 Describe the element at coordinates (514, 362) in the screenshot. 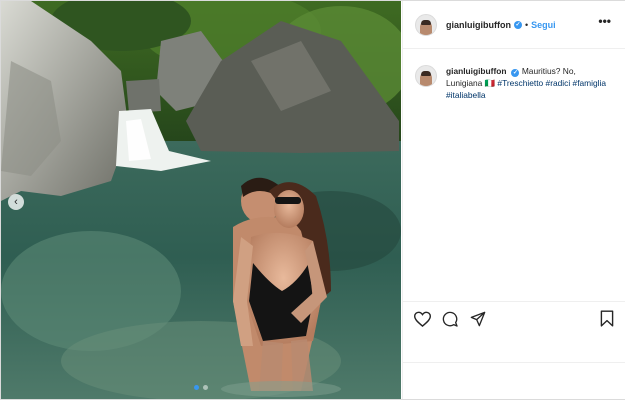

I see `divider` at that location.